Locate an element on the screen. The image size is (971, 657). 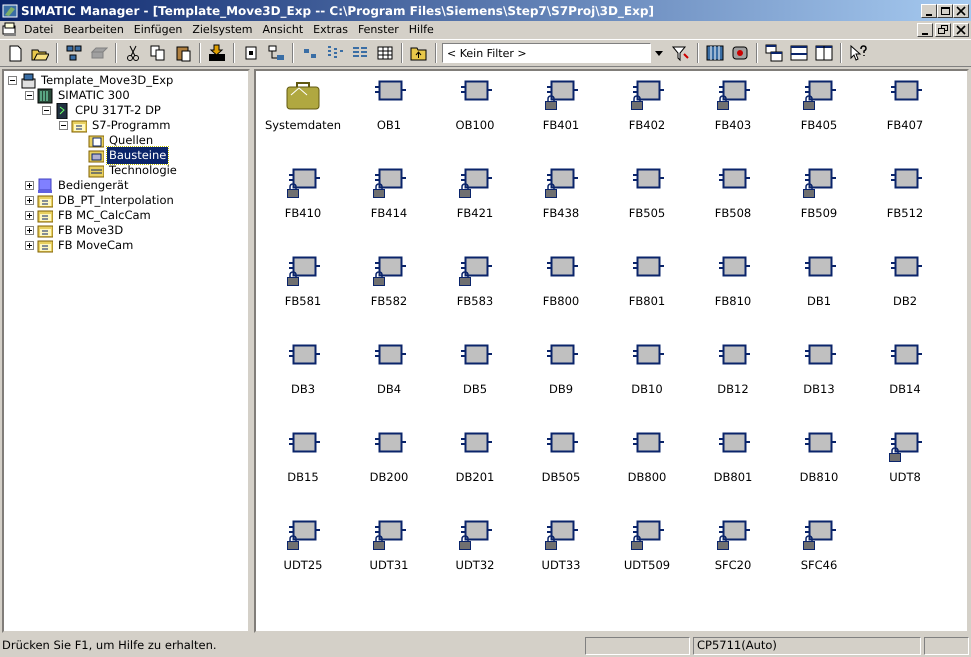
block-label: FB582 is located at coordinates (389, 301).